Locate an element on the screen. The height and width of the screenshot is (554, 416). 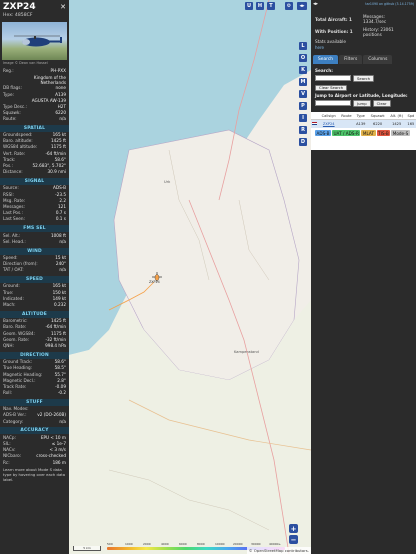
info-key: DB flags: is located at coordinates (12, 88).